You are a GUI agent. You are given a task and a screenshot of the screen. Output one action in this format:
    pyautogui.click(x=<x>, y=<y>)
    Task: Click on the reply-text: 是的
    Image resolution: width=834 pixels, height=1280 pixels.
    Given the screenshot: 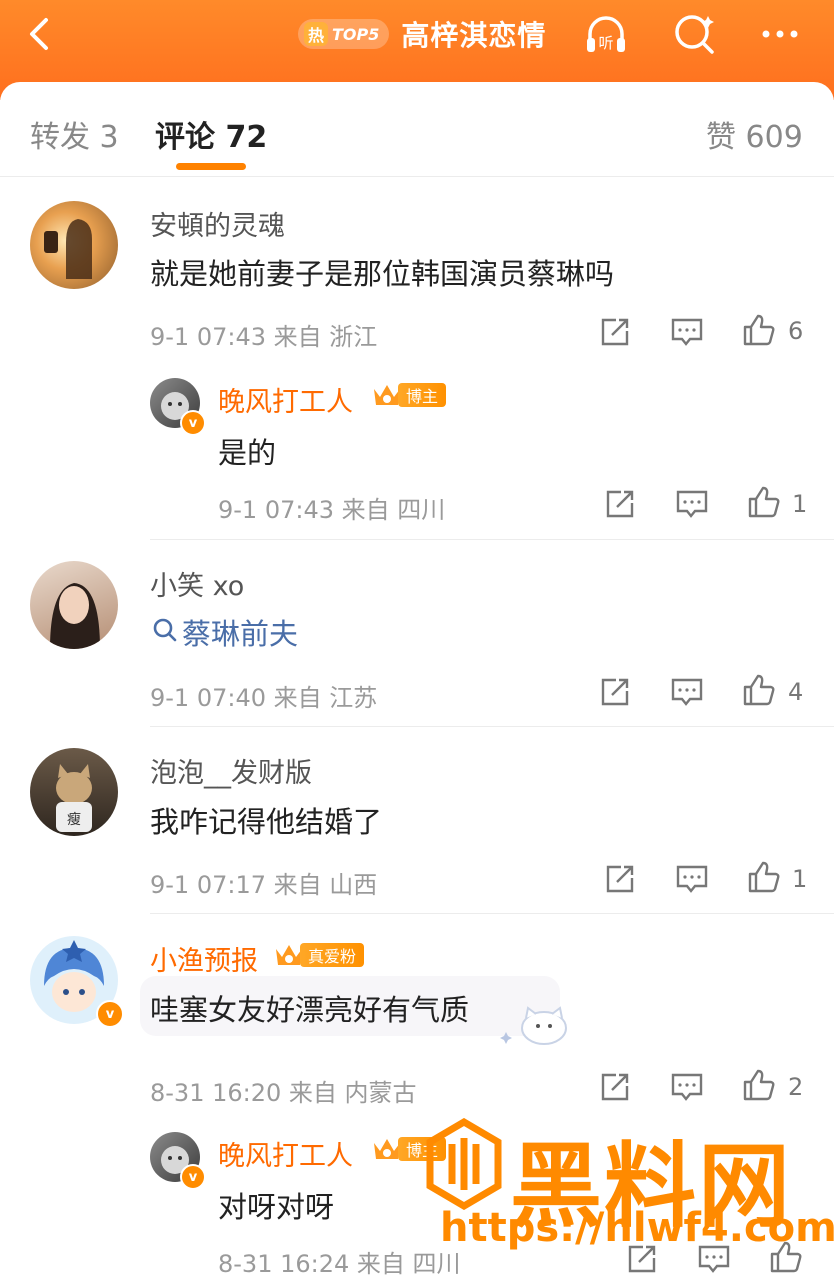 What is the action you would take?
    pyautogui.click(x=247, y=453)
    